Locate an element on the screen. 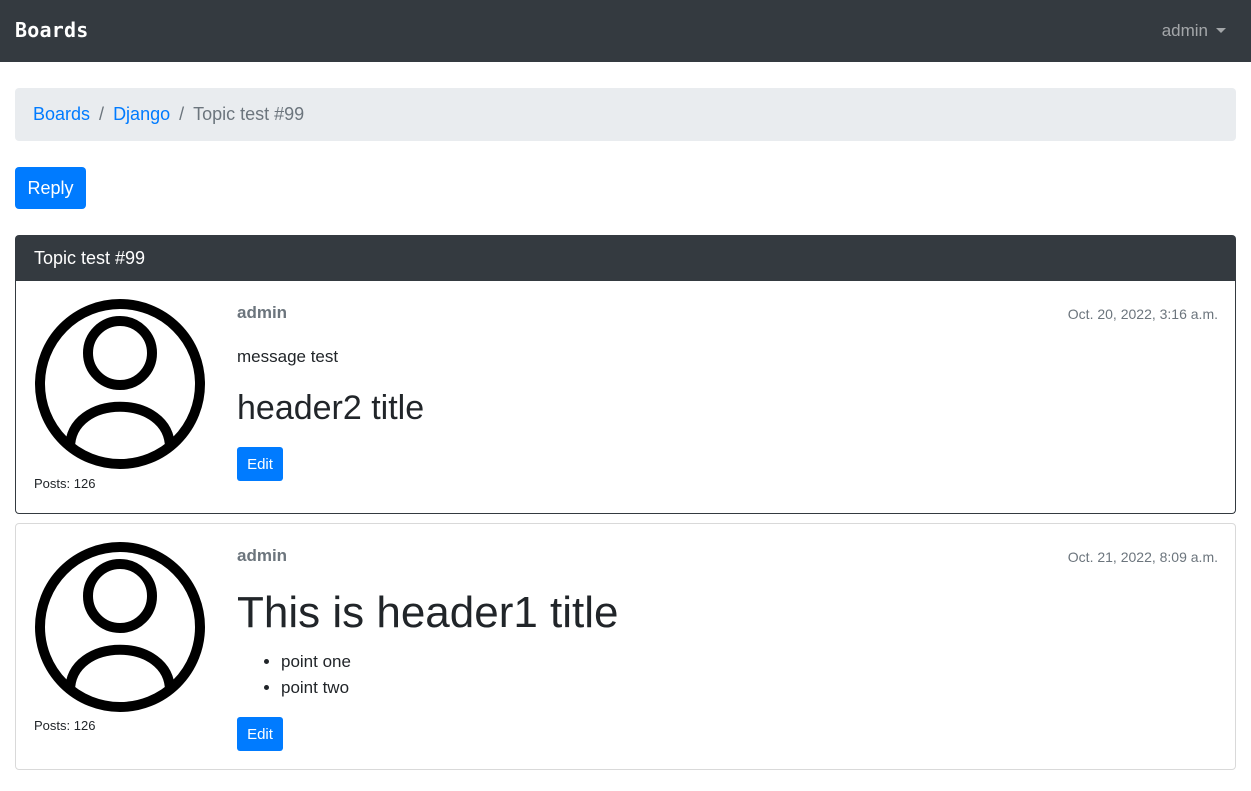 The image size is (1251, 791). breadcrumb-item-django: Django is located at coordinates (141, 114).